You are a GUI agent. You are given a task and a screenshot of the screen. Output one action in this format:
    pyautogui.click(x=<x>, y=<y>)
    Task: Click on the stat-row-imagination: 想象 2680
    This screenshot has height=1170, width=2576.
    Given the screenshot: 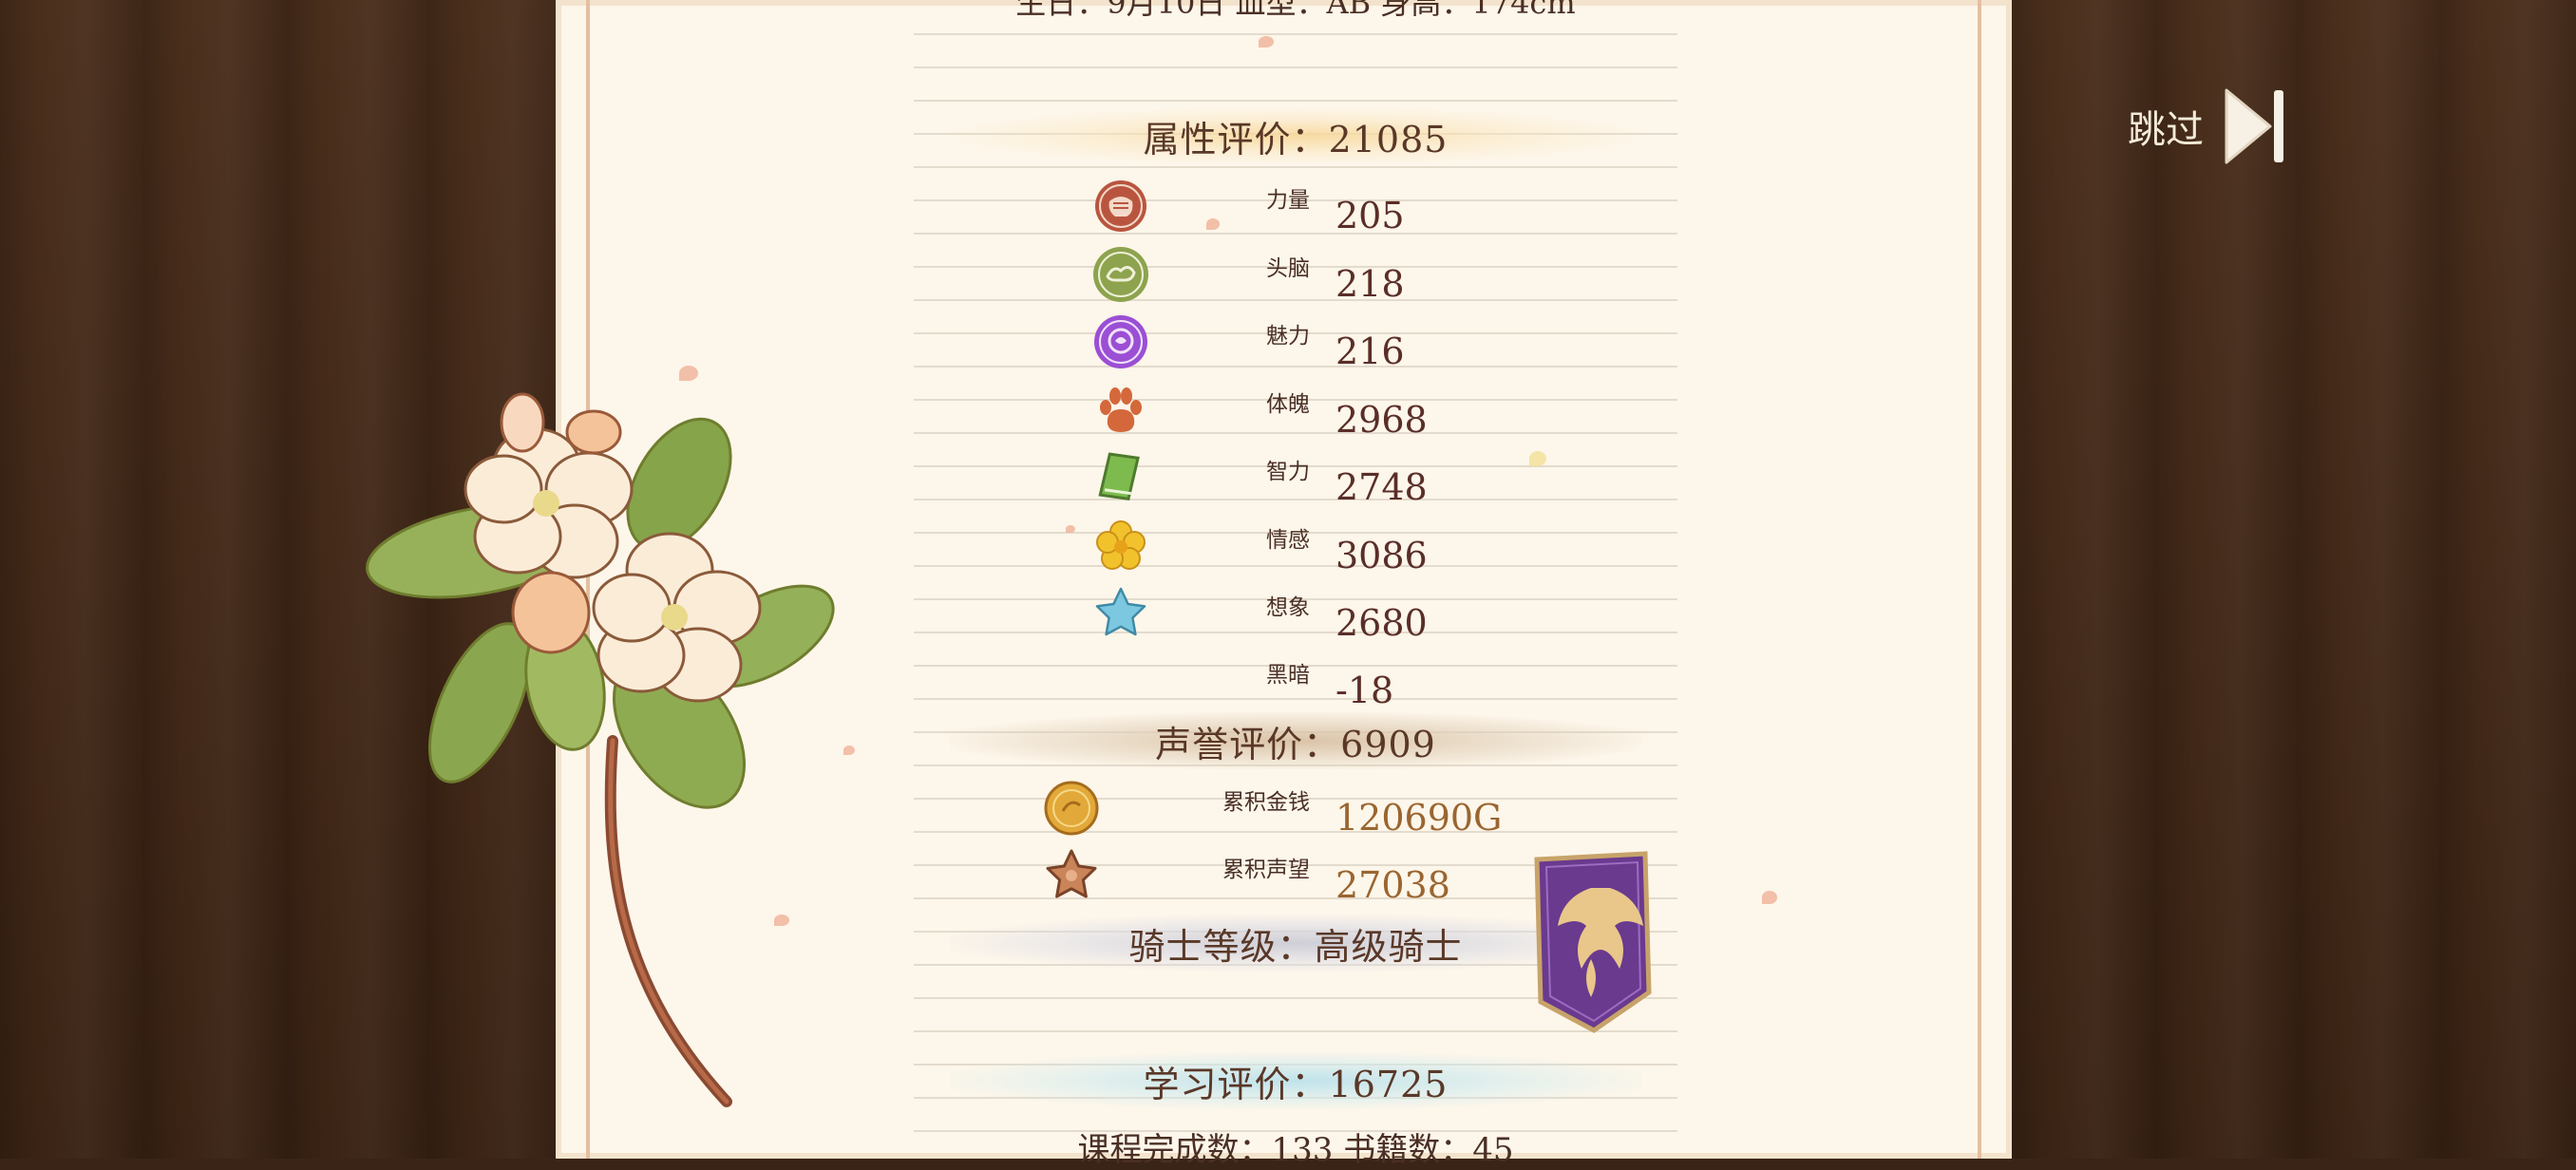 What is the action you would take?
    pyautogui.click(x=1282, y=616)
    